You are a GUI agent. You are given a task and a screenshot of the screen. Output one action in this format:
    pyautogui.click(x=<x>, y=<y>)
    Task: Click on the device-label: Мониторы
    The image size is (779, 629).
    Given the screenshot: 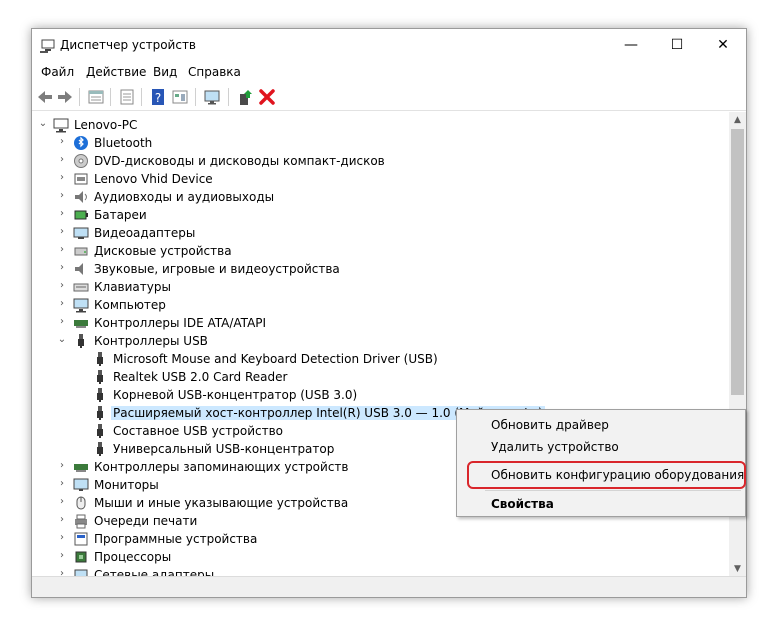 What is the action you would take?
    pyautogui.click(x=126, y=485)
    